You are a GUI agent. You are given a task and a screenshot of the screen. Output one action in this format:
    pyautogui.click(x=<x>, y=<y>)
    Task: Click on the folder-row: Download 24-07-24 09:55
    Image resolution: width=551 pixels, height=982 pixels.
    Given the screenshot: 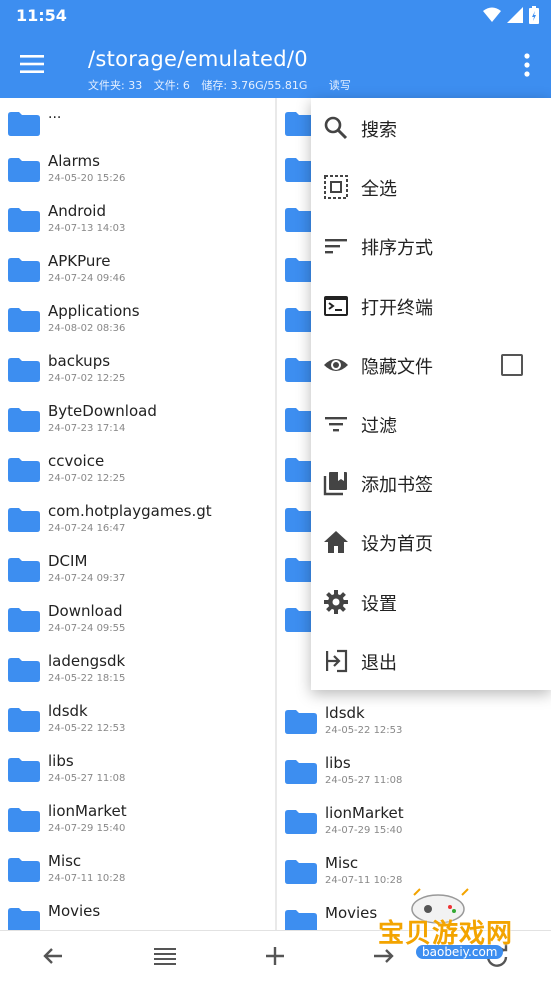 What is the action you would take?
    pyautogui.click(x=137, y=619)
    